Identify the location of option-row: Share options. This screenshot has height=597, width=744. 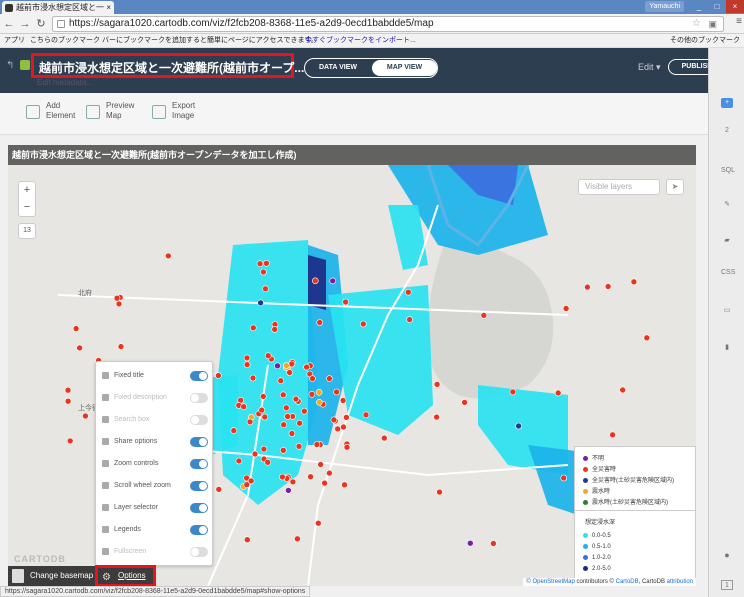
(156, 442).